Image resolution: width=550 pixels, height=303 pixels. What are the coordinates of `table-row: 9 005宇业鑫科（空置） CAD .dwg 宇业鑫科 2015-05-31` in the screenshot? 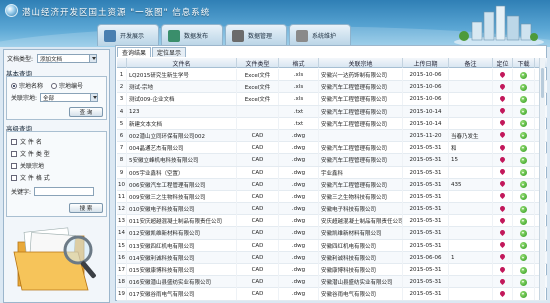 It's located at (332, 172).